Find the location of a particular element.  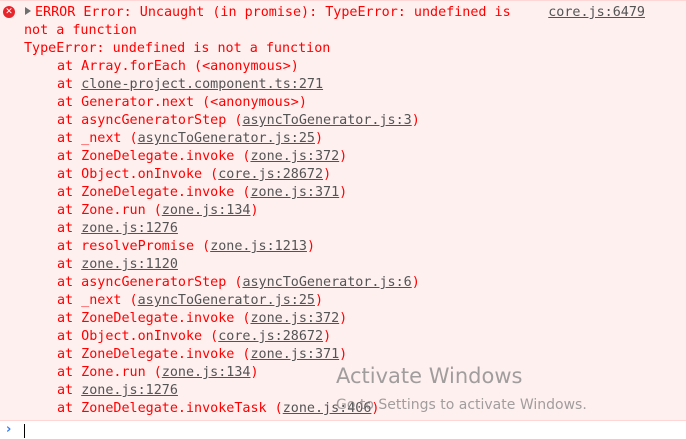

frame-source-link: asyncToGenerator.js:3 is located at coordinates (326, 120).